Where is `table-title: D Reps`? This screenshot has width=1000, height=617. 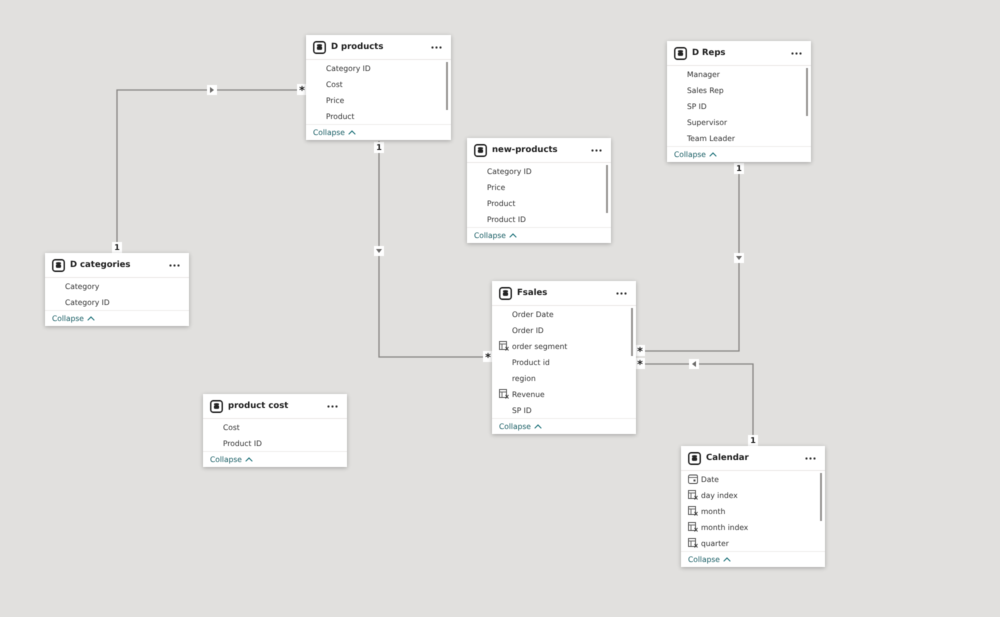
table-title: D Reps is located at coordinates (709, 53).